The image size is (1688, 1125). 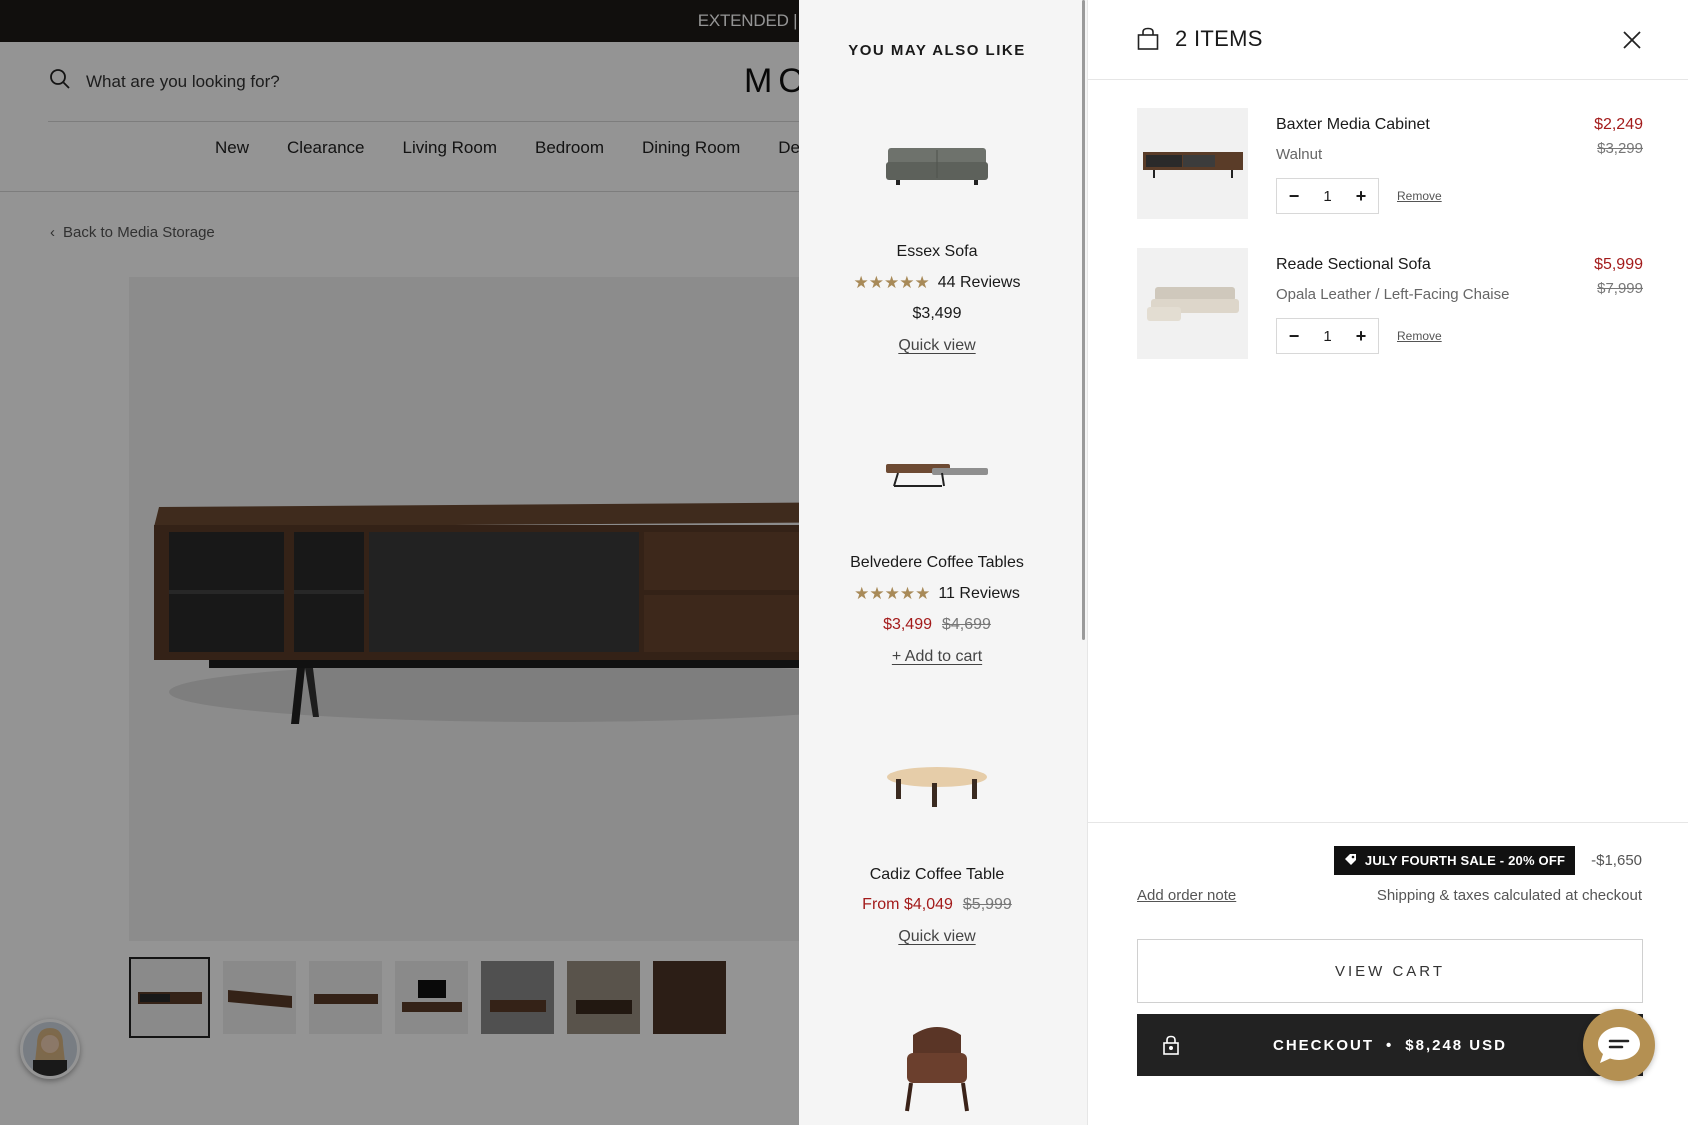 I want to click on recommendations-title: YOU MAY ALSO LIKE, so click(x=937, y=50).